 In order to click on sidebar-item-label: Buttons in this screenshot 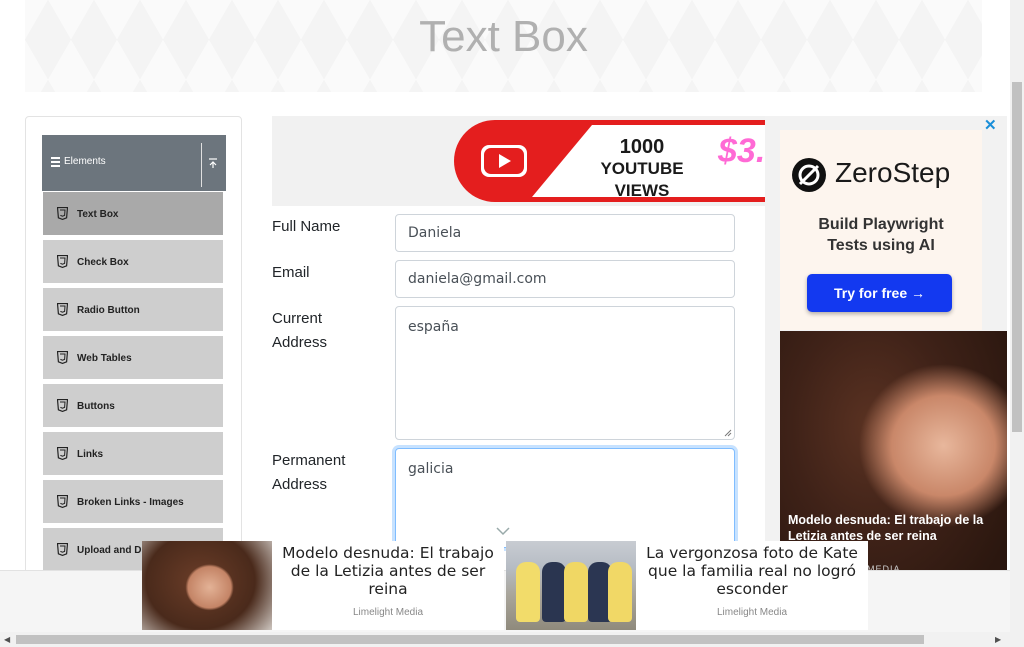, I will do `click(96, 406)`.